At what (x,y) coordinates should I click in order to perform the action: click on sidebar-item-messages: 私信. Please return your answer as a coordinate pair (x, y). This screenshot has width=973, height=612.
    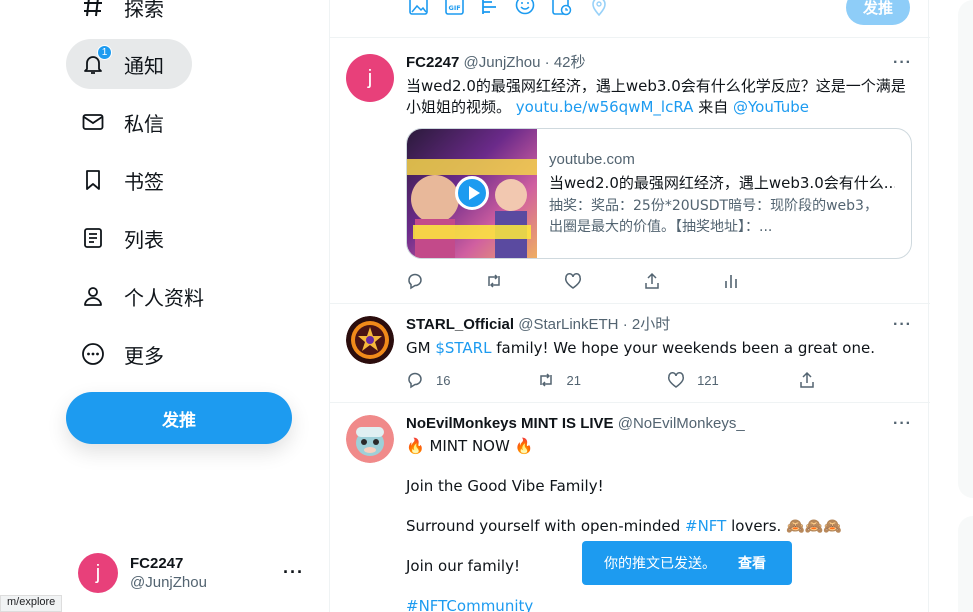
    Looking at the image, I should click on (122, 122).